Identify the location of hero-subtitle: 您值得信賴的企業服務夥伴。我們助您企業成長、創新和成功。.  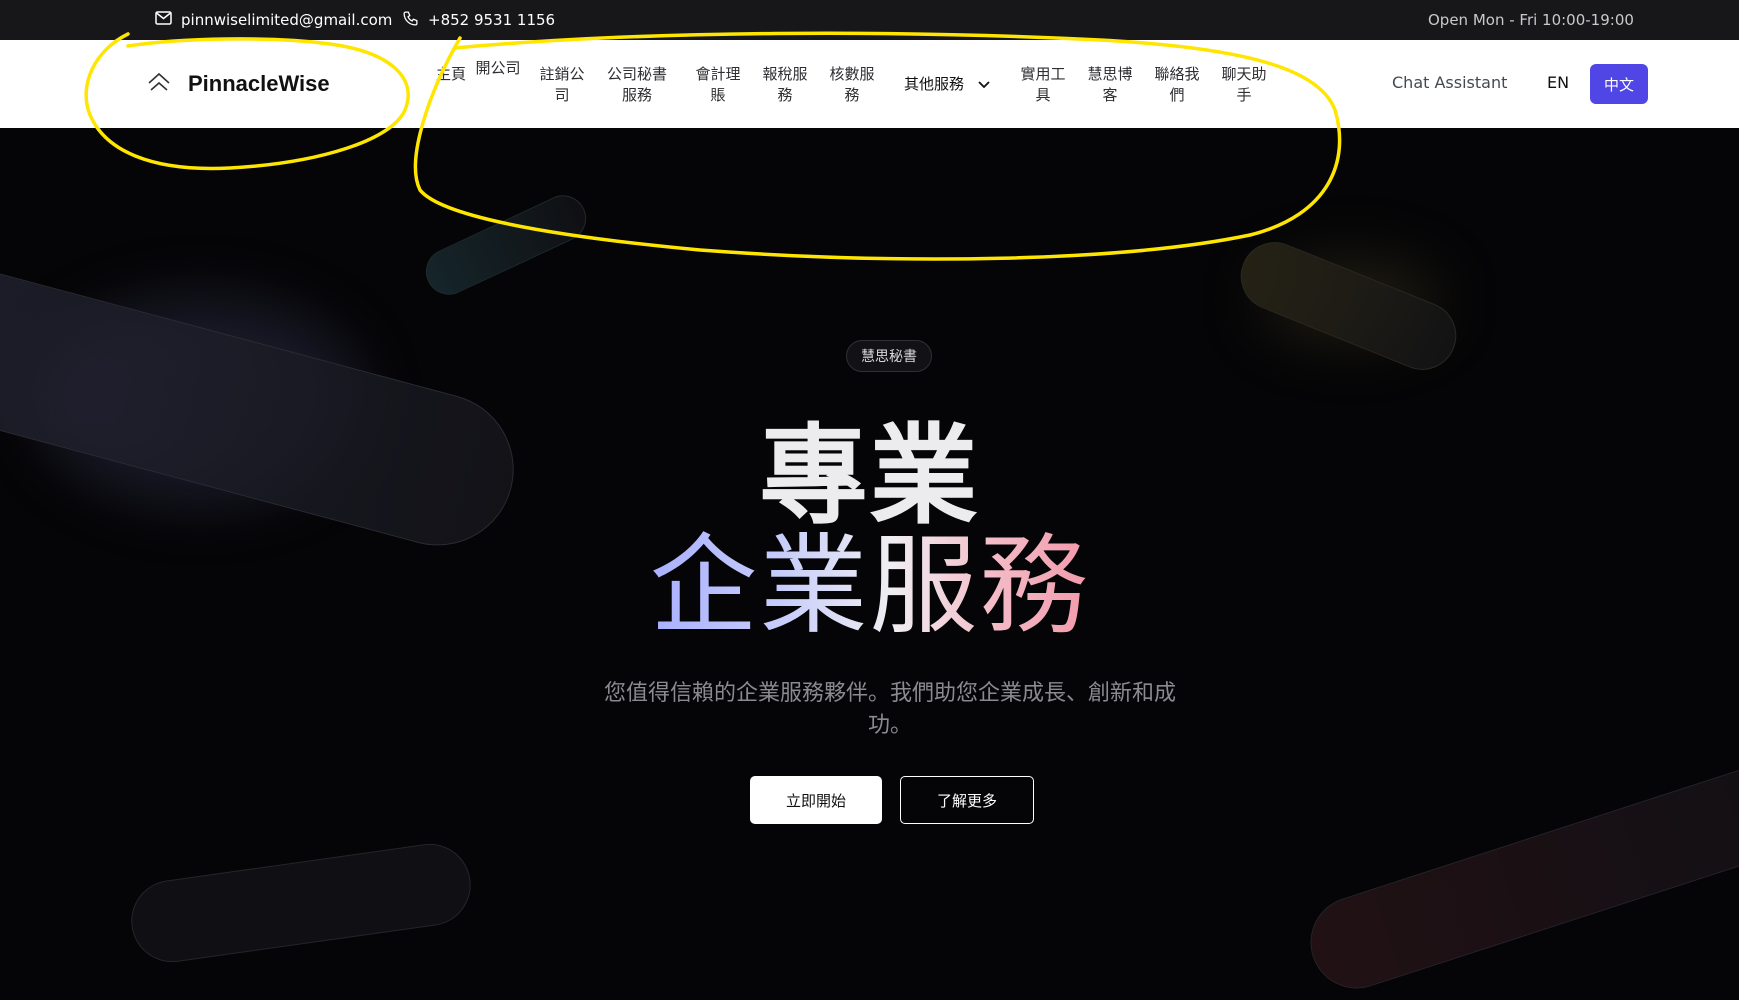
(889, 709).